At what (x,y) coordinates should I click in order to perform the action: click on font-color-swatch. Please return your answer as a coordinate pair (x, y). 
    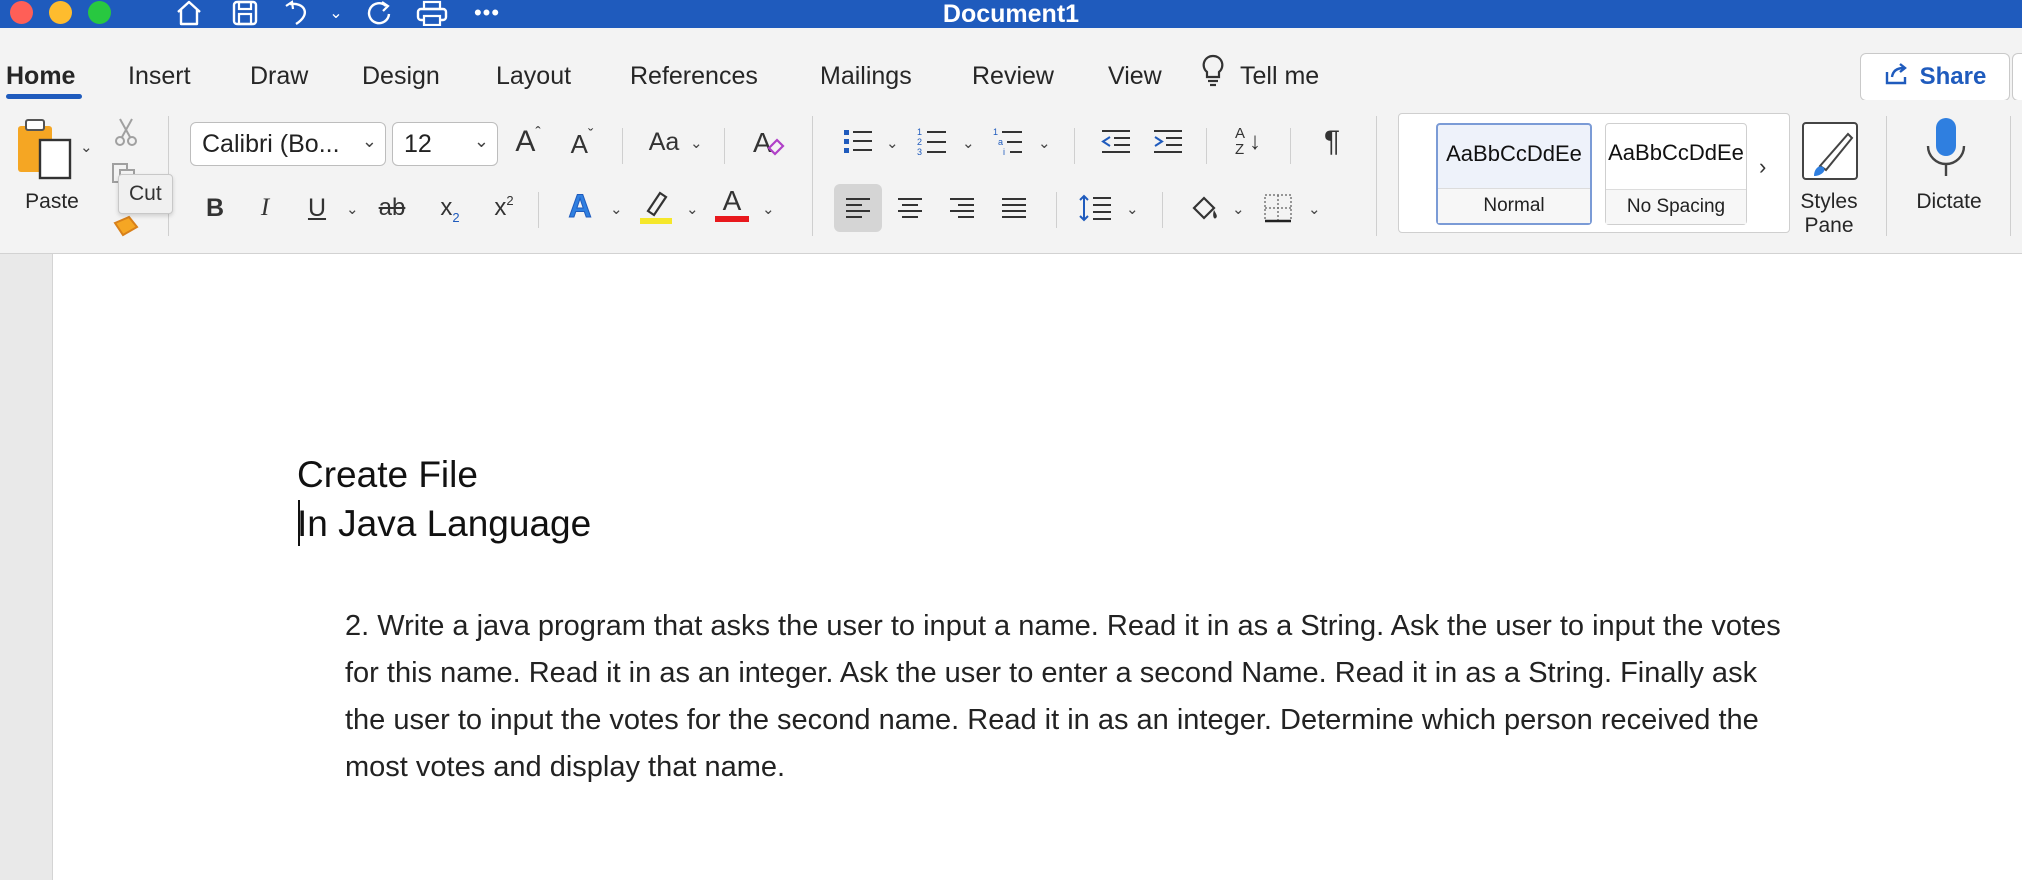
    Looking at the image, I should click on (732, 219).